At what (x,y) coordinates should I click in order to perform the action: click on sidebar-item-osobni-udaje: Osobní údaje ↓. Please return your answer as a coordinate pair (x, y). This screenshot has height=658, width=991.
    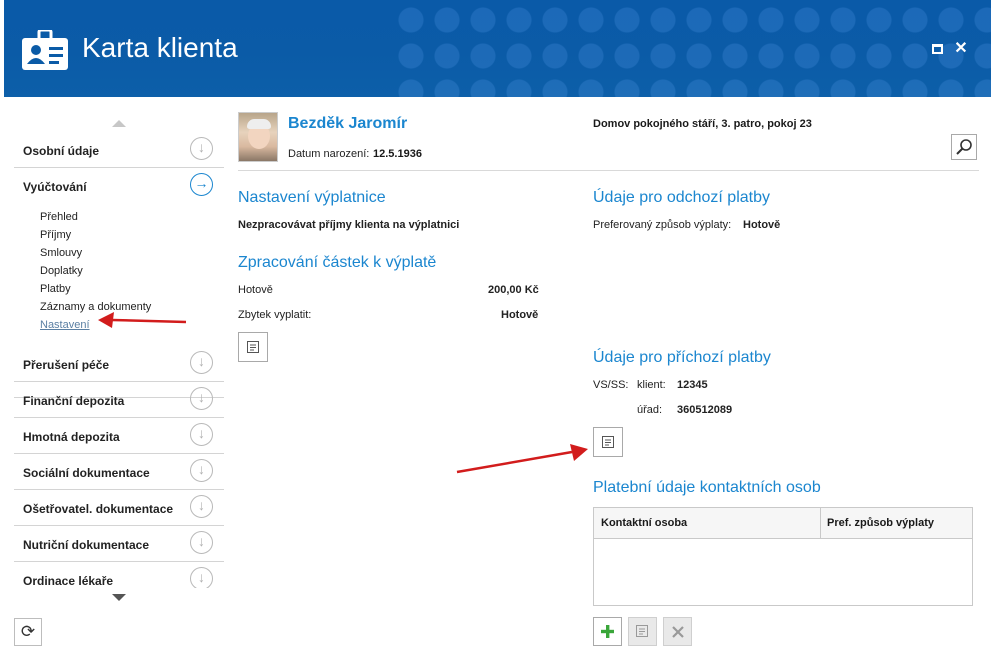
    Looking at the image, I should click on (119, 150).